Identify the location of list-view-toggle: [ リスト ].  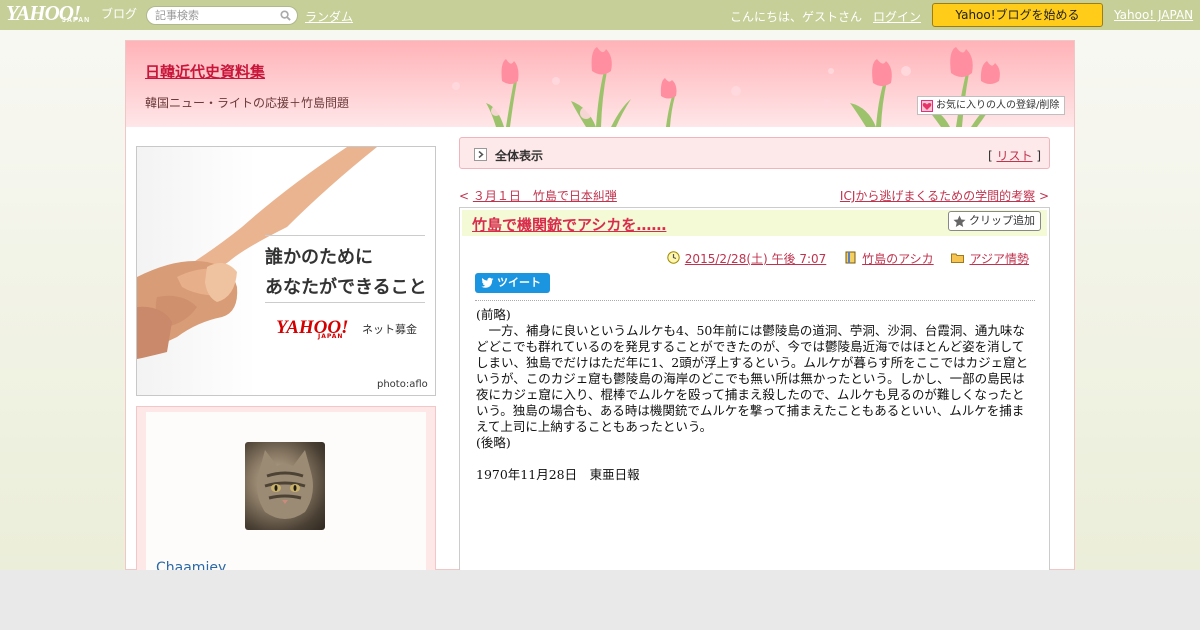
(1014, 156).